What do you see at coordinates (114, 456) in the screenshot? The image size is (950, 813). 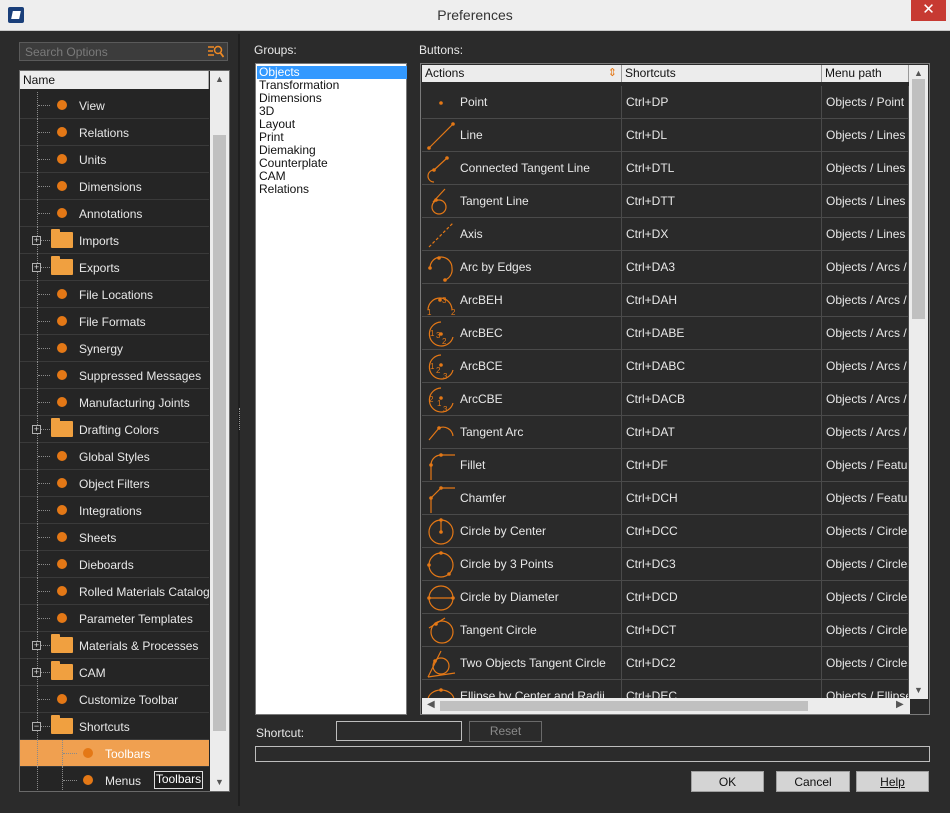 I see `tree-item: Global Styles` at bounding box center [114, 456].